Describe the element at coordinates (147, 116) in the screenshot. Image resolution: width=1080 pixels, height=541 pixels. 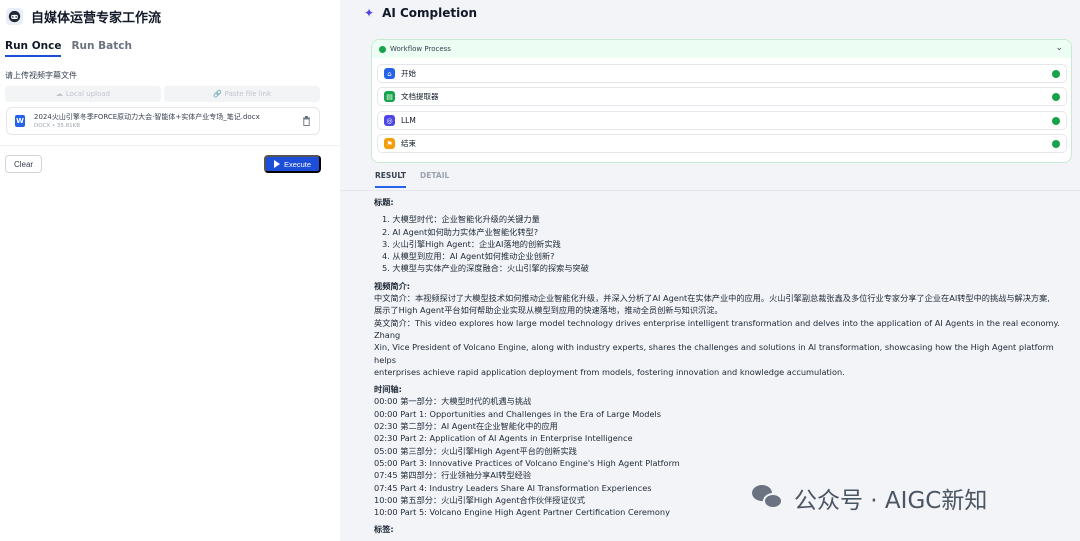
I see `file-name: 2024火山引擎冬季FORCE原动力大会·智能体+实体产业专场_笔记.docx` at that location.